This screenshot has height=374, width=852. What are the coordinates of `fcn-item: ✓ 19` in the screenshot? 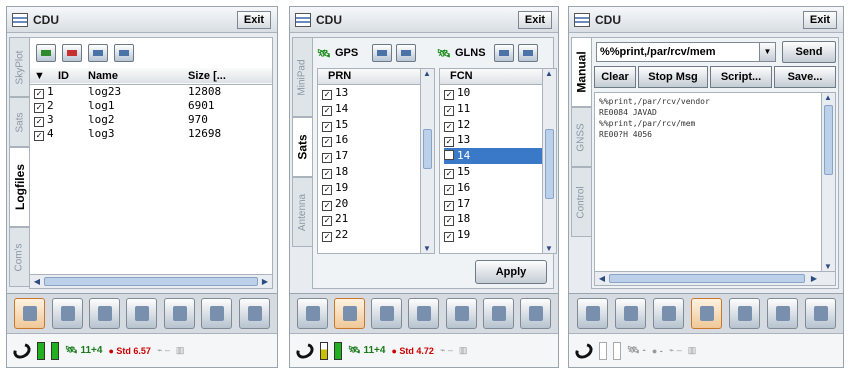 It's located at (500, 235).